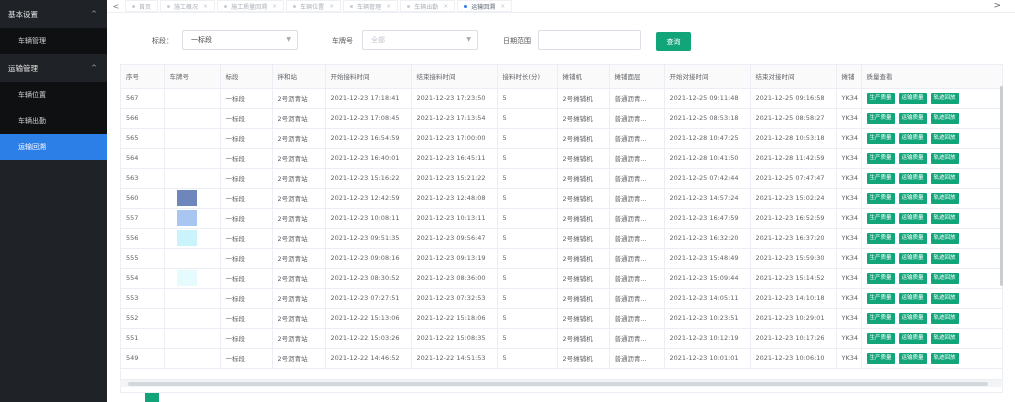 This screenshot has height=402, width=1015. Describe the element at coordinates (53, 41) in the screenshot. I see `sidebar-item-vehicle-management: 车辆管理` at that location.